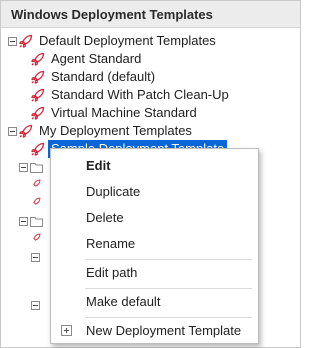 Image resolution: width=320 pixels, height=348 pixels. I want to click on tree-item-virtual-machine-standard: Virtual Machine Standard, so click(115, 113).